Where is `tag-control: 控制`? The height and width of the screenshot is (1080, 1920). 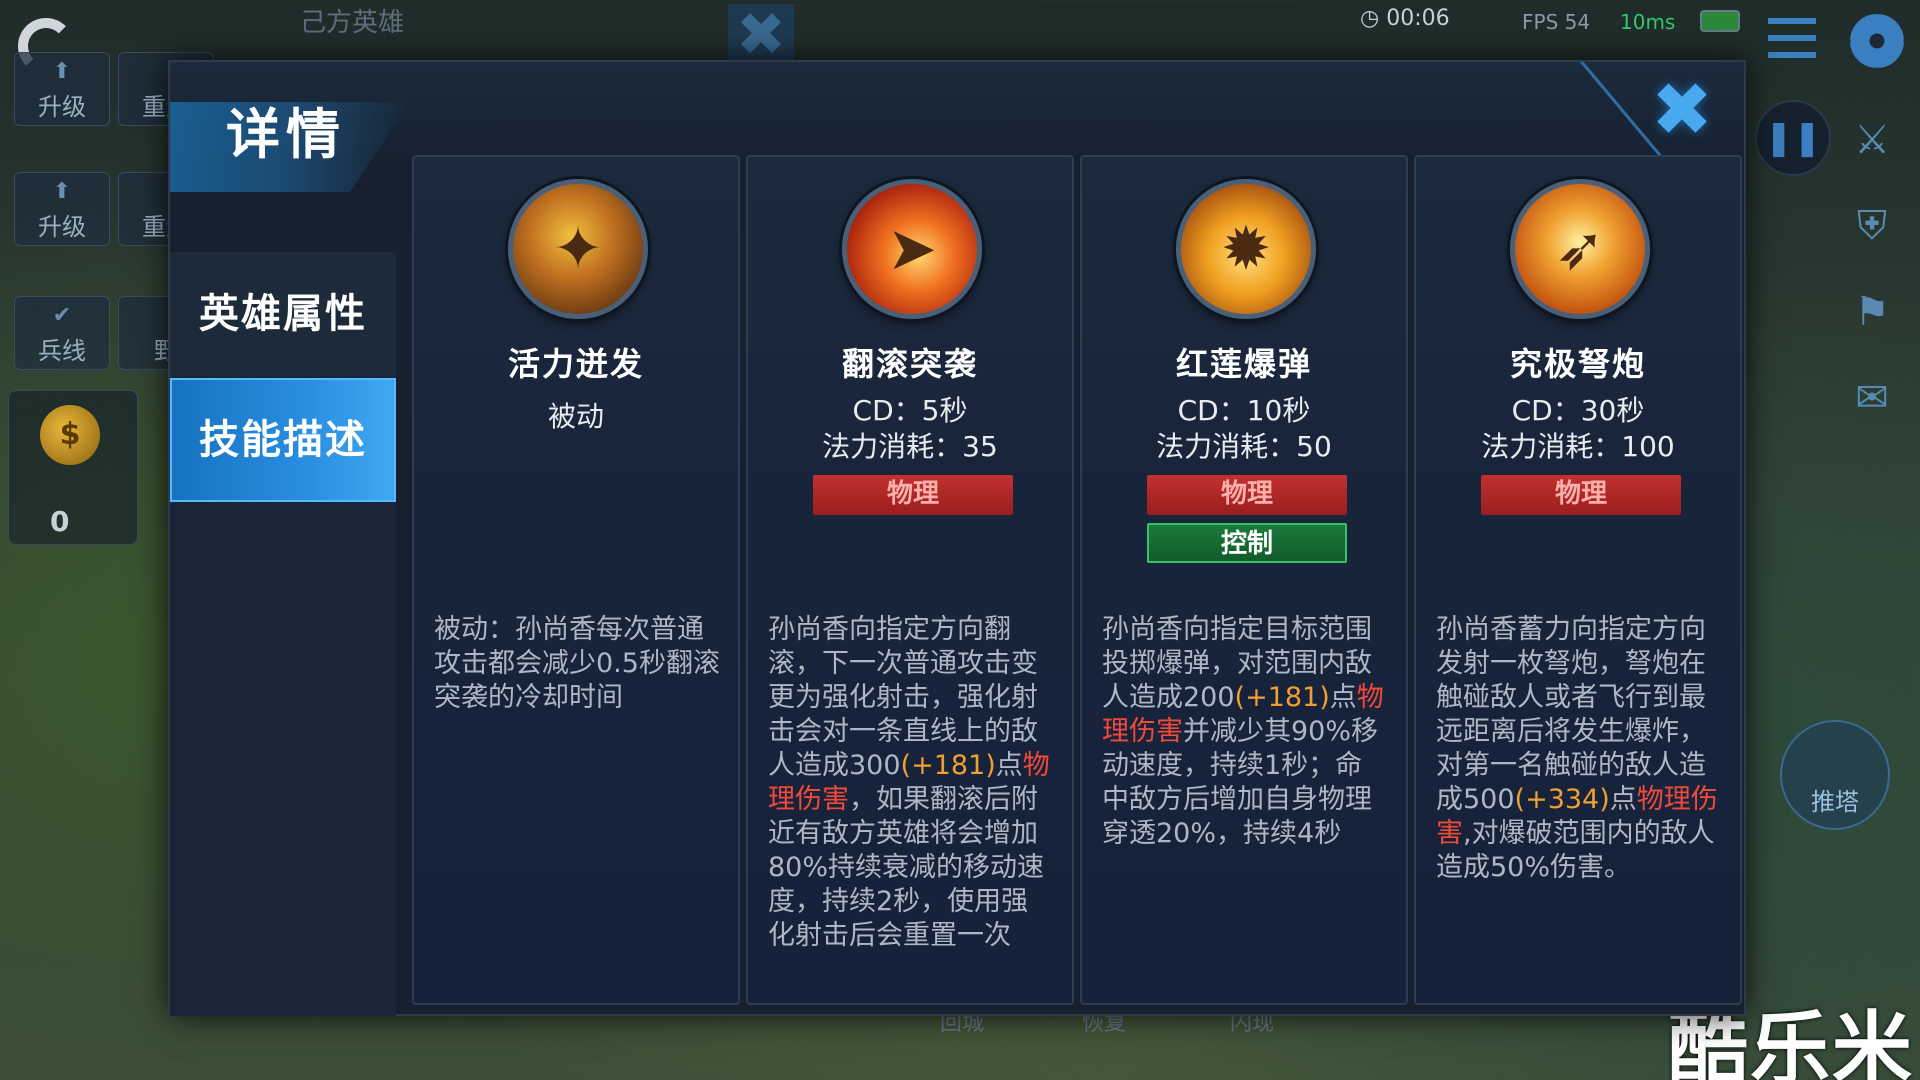 tag-control: 控制 is located at coordinates (1247, 543).